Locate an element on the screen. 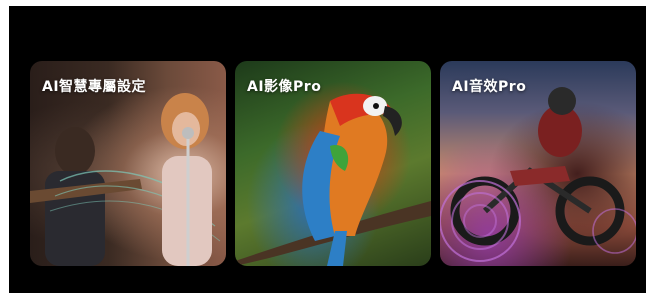  card-label: AI影像Pro is located at coordinates (284, 87).